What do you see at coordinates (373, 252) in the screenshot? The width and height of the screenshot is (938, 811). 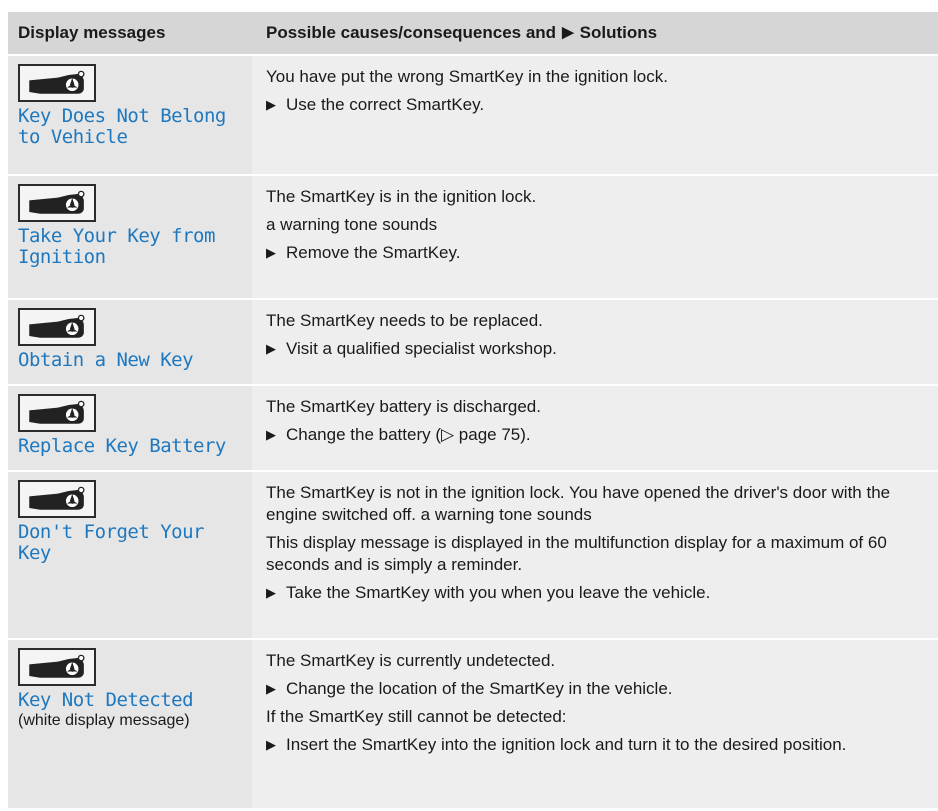 I see `solution-step-text: Remove the SmartKey.` at bounding box center [373, 252].